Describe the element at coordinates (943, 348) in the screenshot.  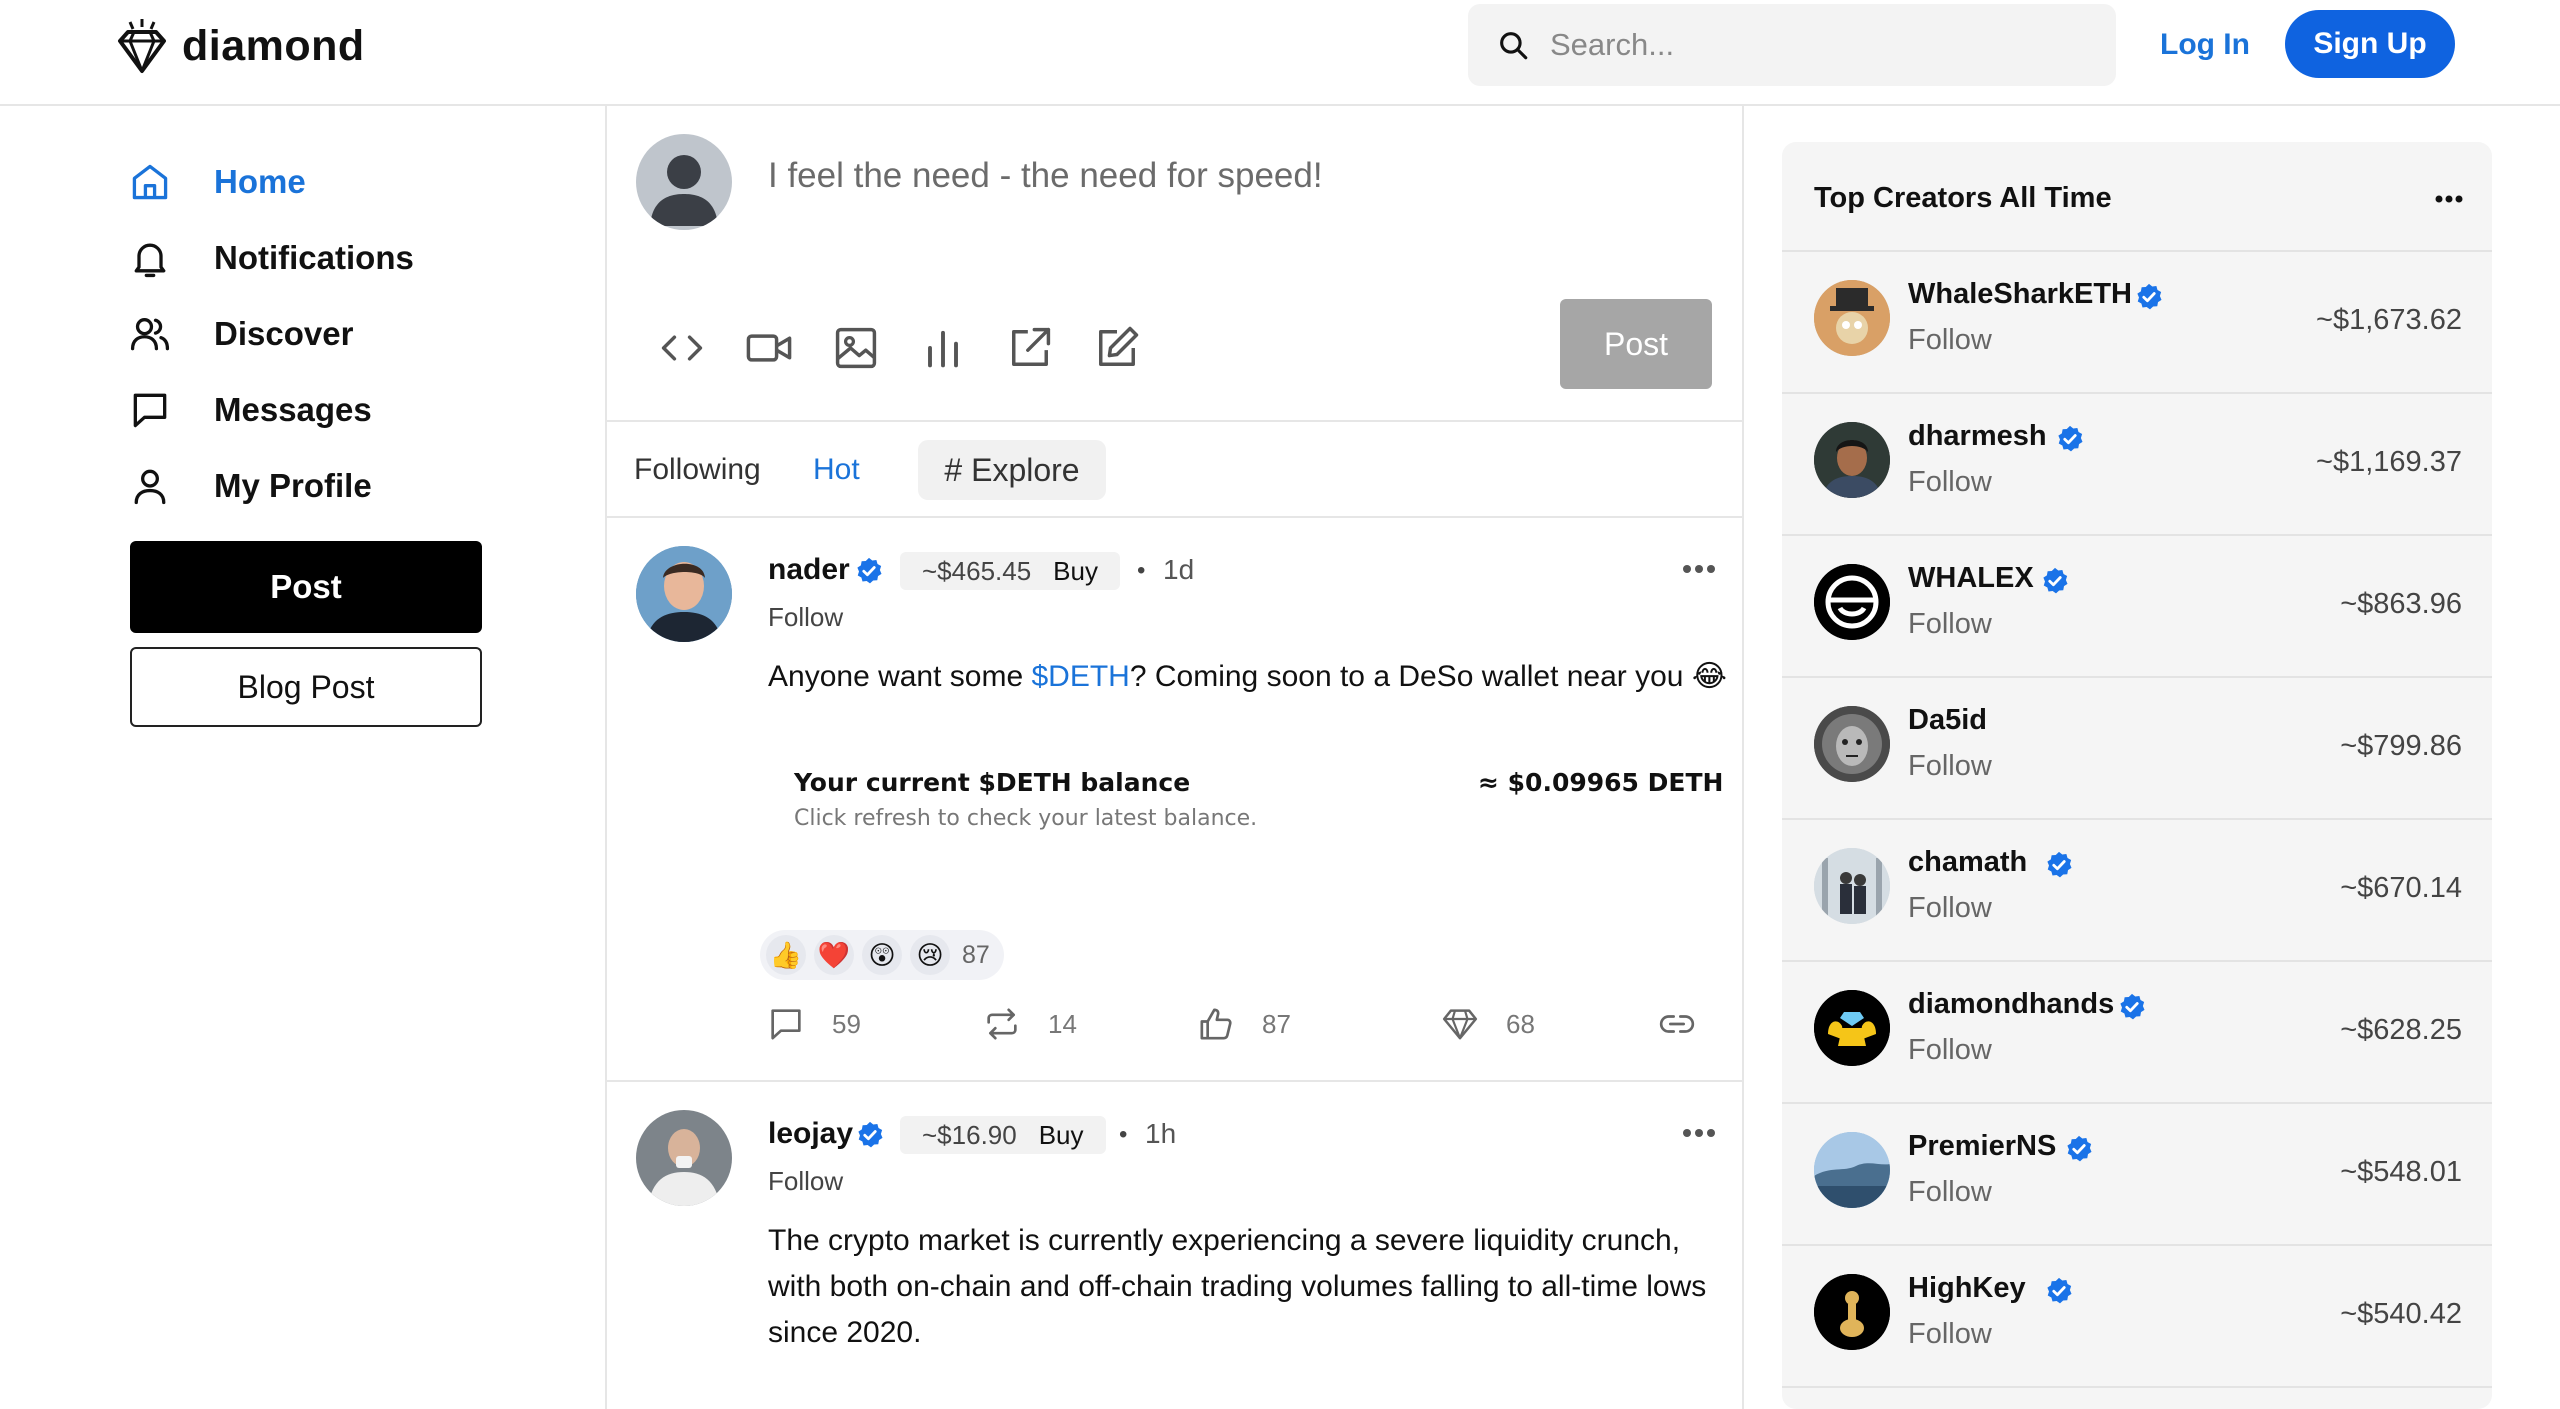
I see `poll-tool` at that location.